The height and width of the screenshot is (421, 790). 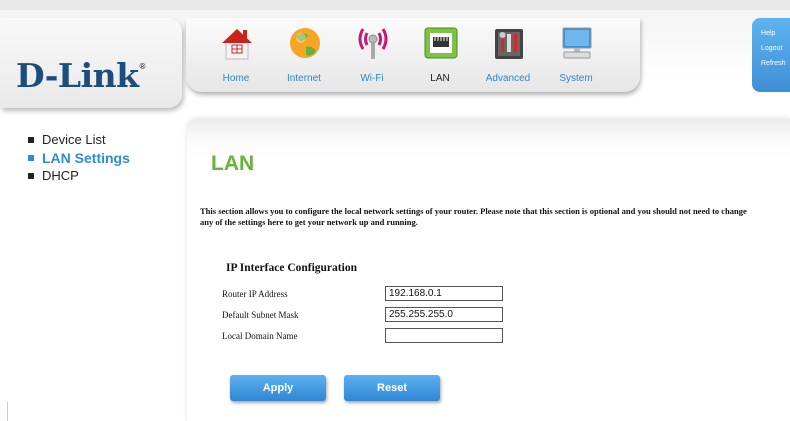 I want to click on nav-wifi-label: Wi-Fi, so click(x=372, y=78).